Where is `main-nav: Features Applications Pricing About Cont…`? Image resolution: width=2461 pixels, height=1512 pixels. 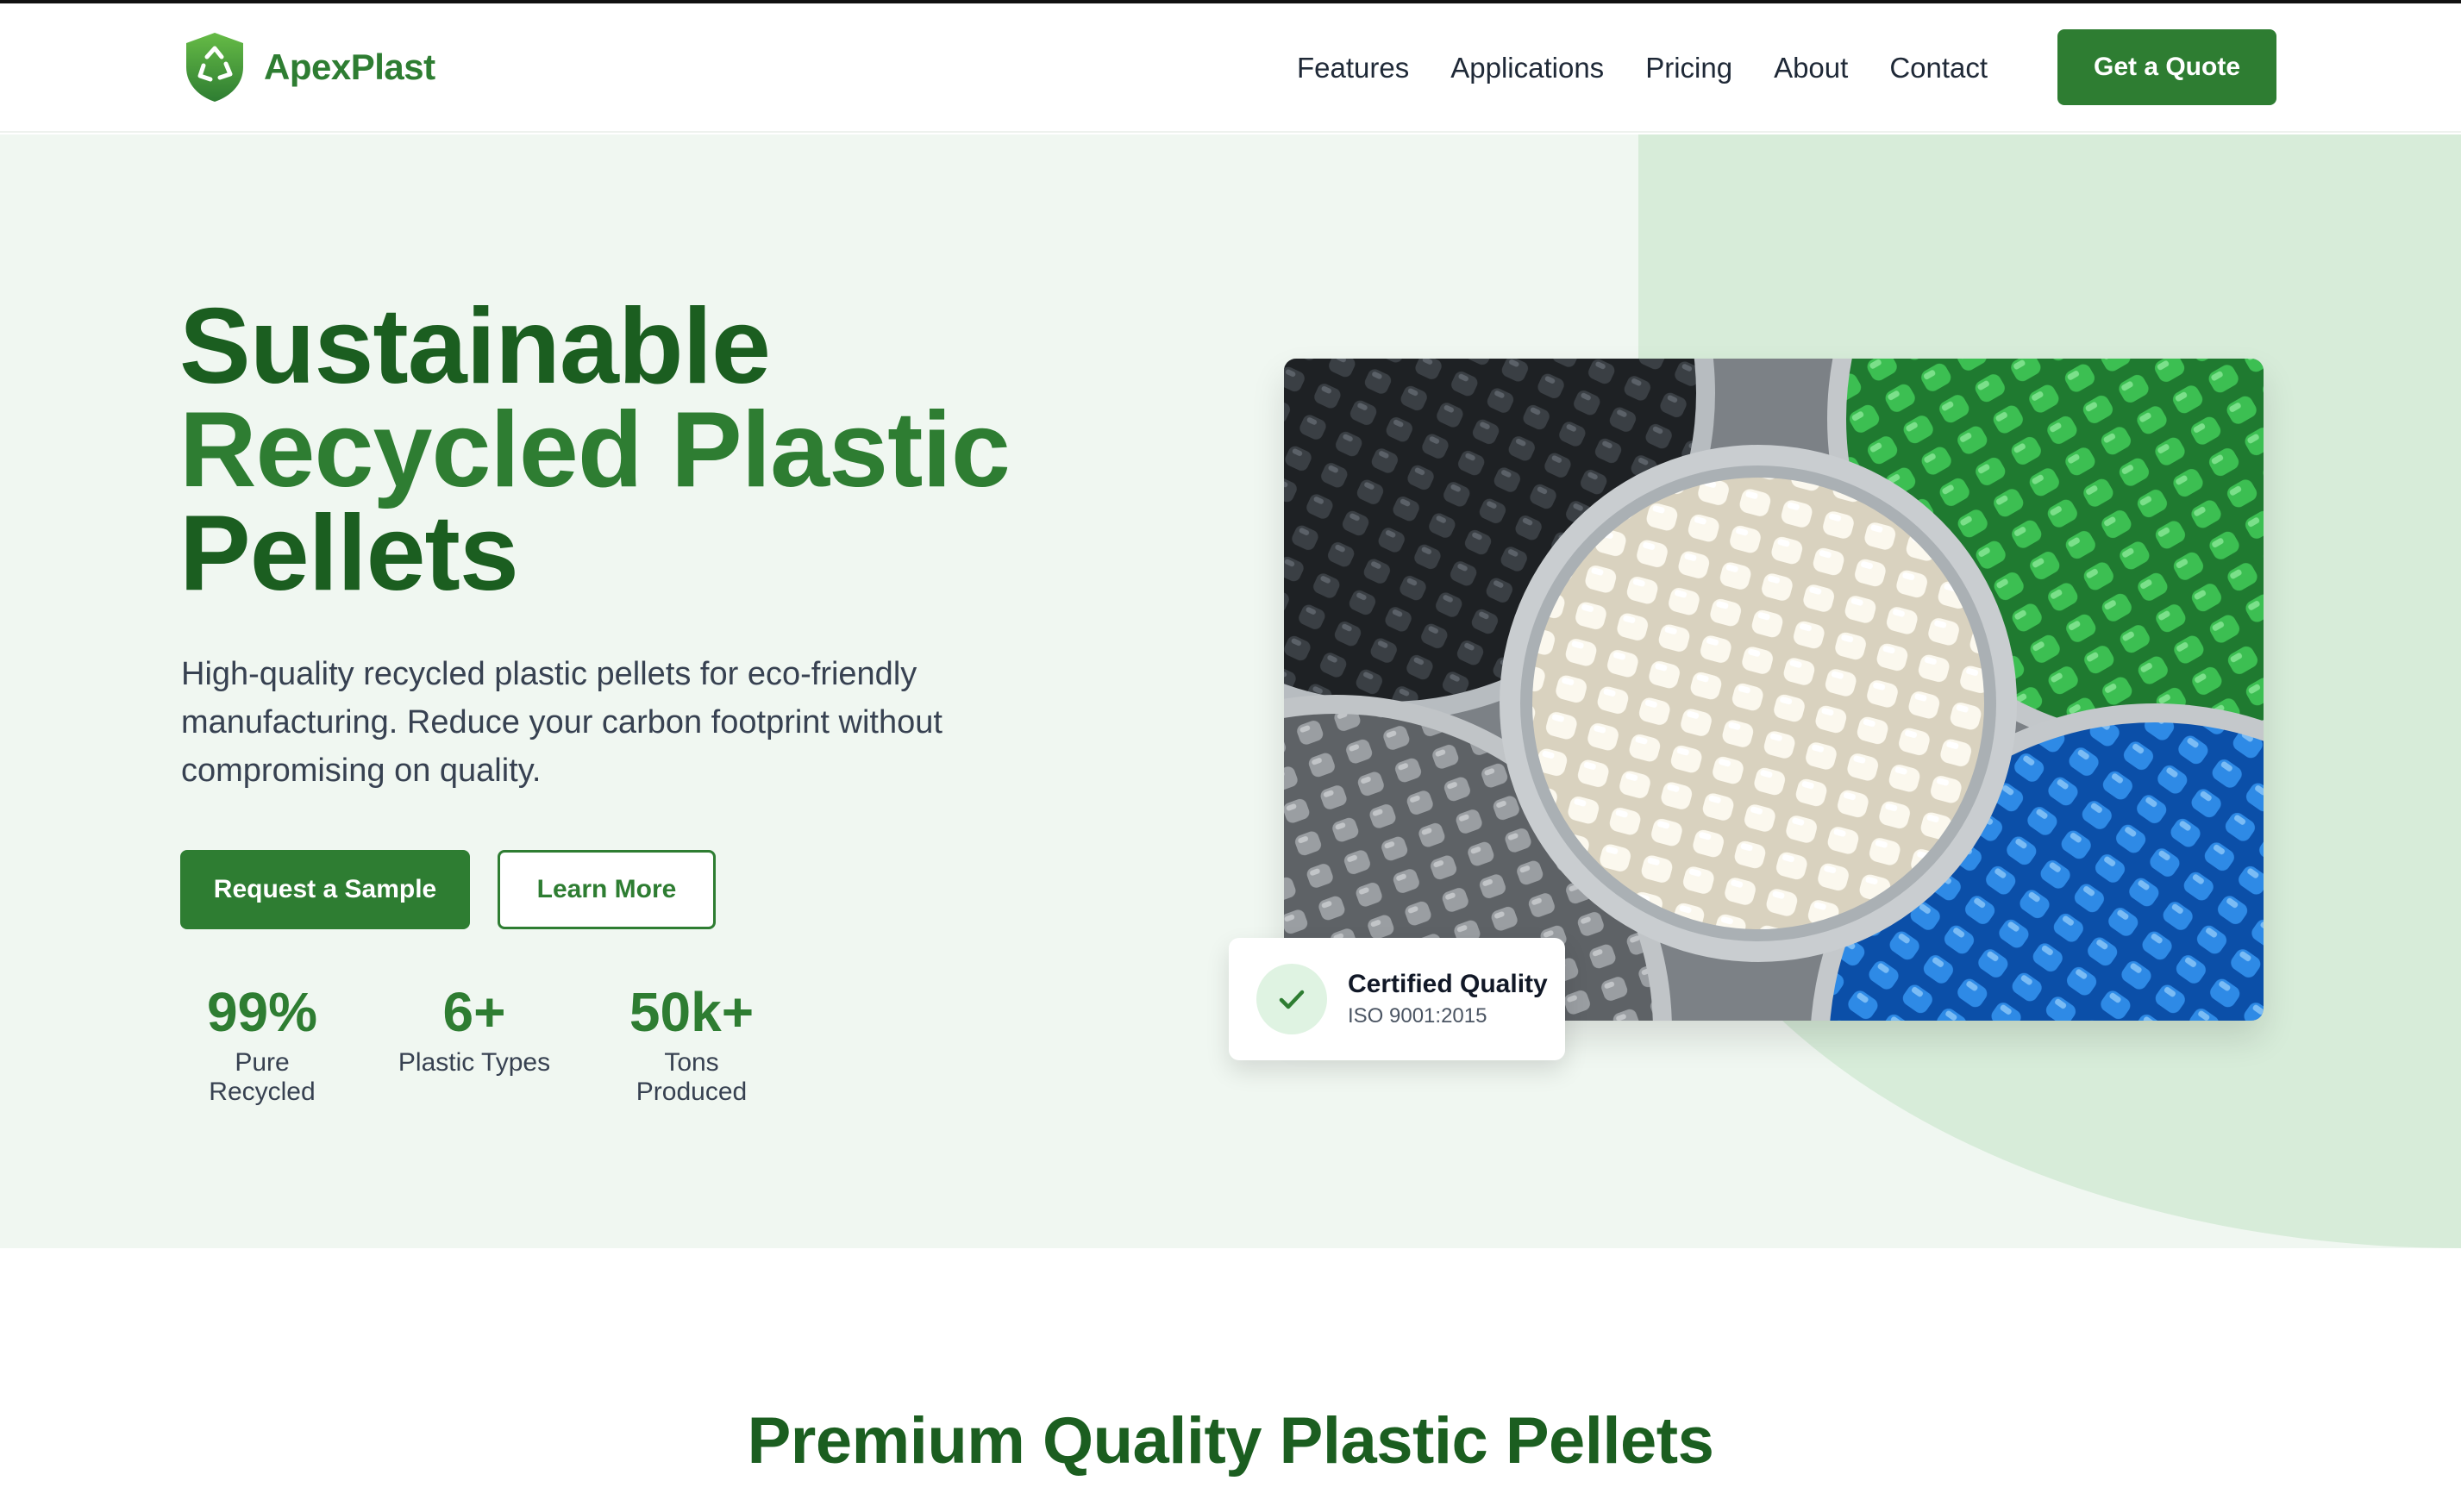 main-nav: Features Applications Pricing About Cont… is located at coordinates (1642, 68).